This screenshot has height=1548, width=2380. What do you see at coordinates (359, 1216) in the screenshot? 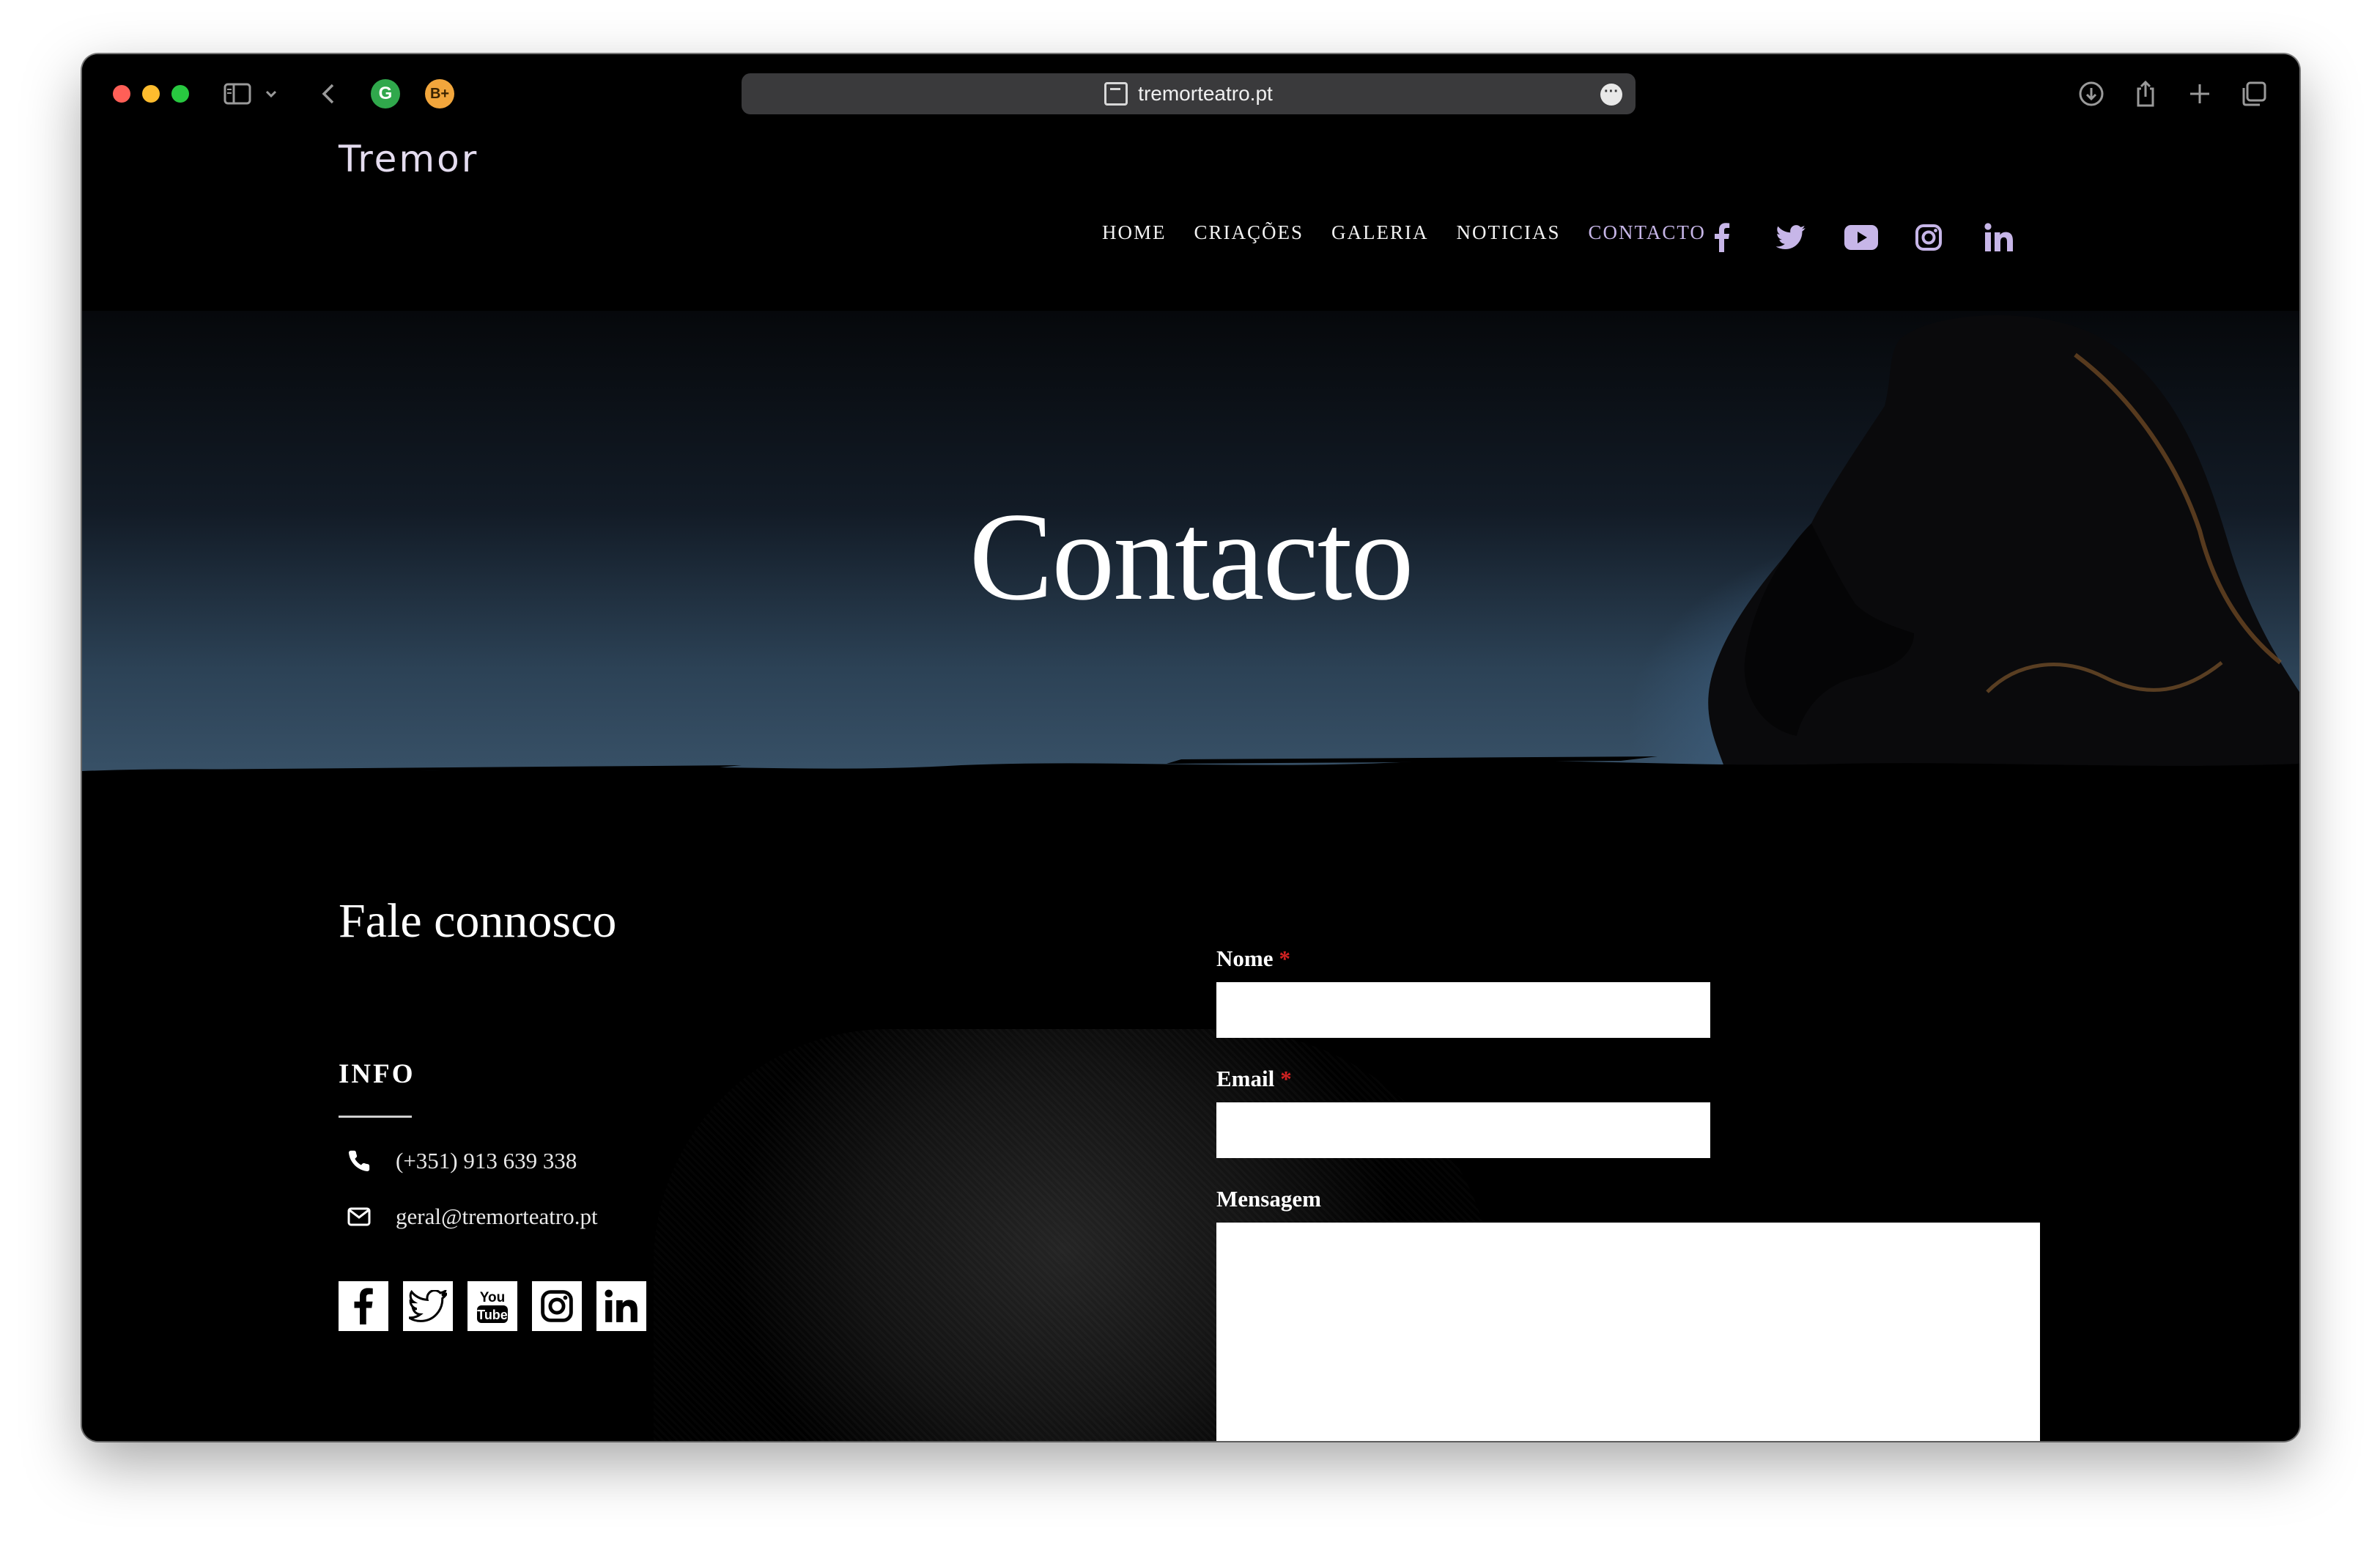
I see `envelope-icon` at bounding box center [359, 1216].